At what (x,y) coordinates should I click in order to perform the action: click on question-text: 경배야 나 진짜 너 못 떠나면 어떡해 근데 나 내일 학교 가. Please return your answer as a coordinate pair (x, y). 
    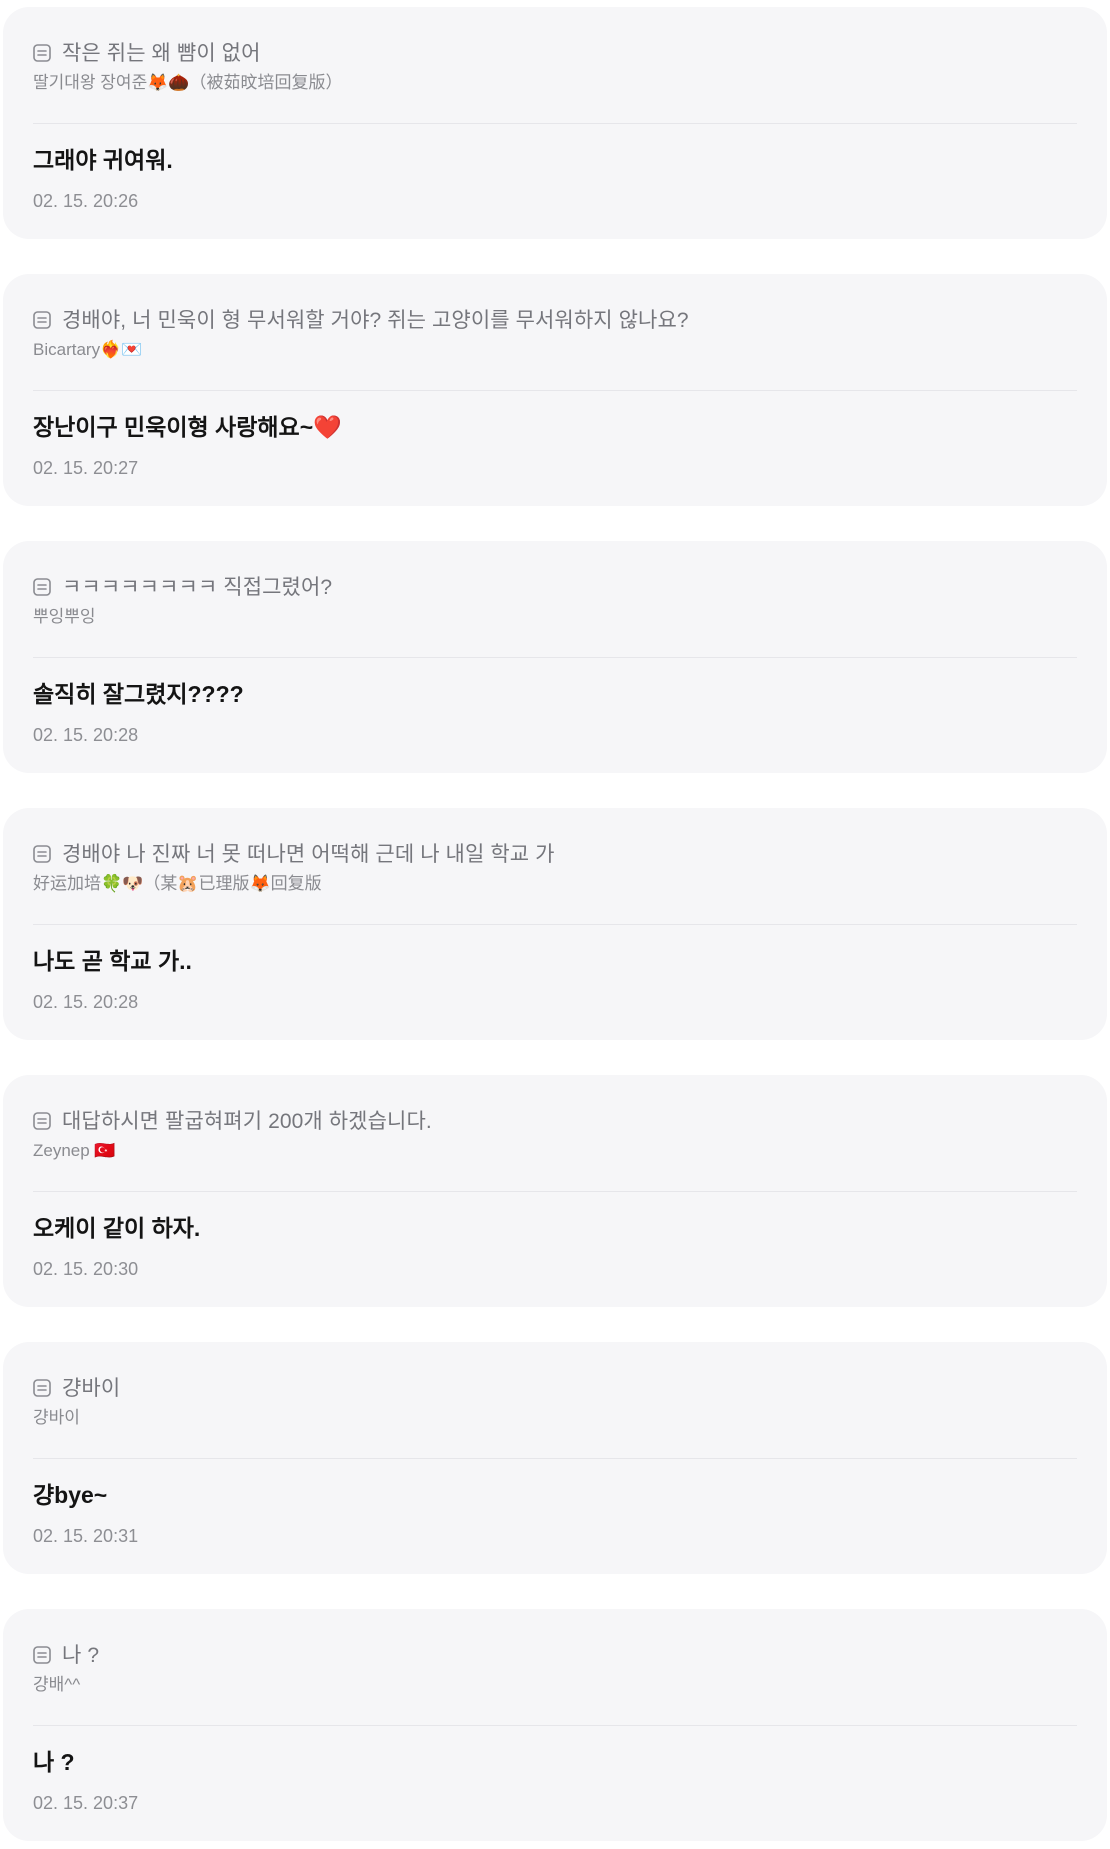
    Looking at the image, I should click on (308, 854).